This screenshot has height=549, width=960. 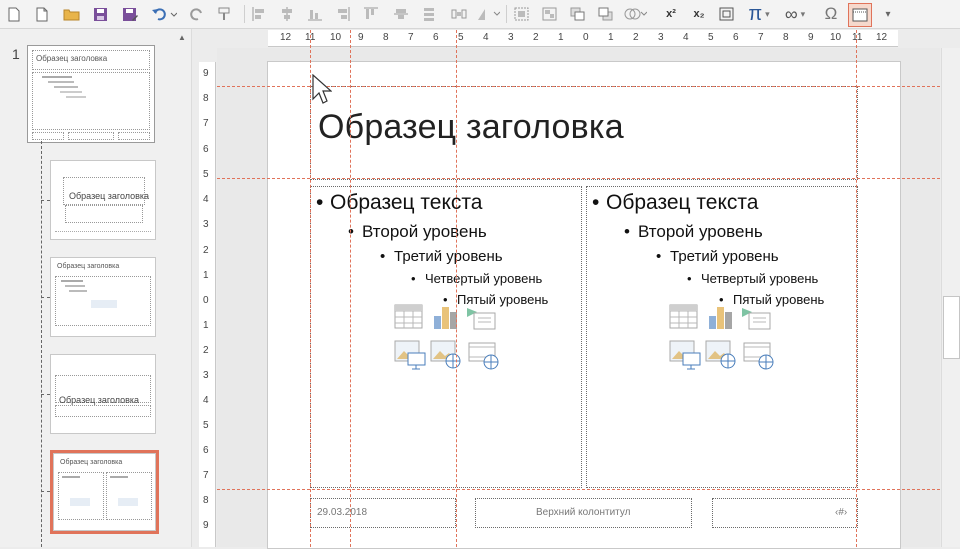 I want to click on rotate-icon, so click(x=488, y=14).